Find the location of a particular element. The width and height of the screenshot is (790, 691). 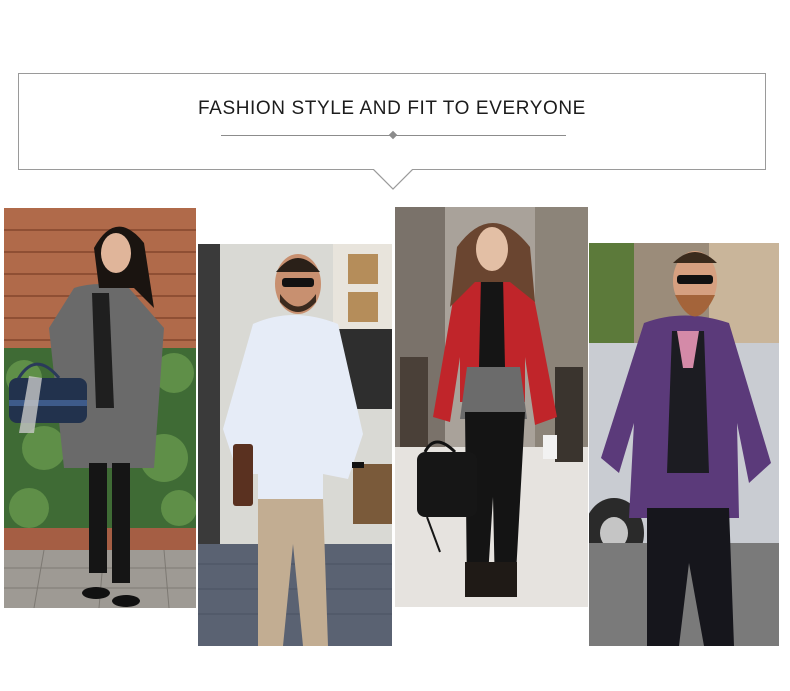

woman-red-jacket-photo is located at coordinates (491, 407).